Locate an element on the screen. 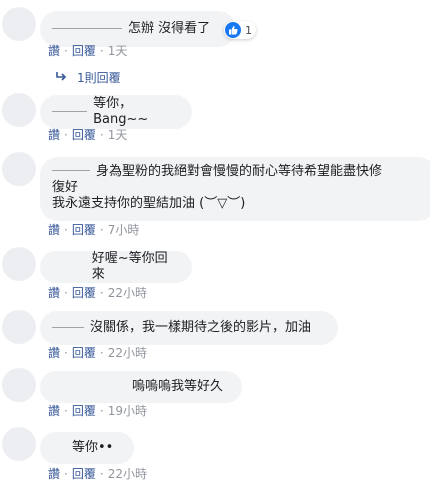 This screenshot has height=489, width=430. comment-actions: 讚 · 回覆 · 7小時 is located at coordinates (93, 230).